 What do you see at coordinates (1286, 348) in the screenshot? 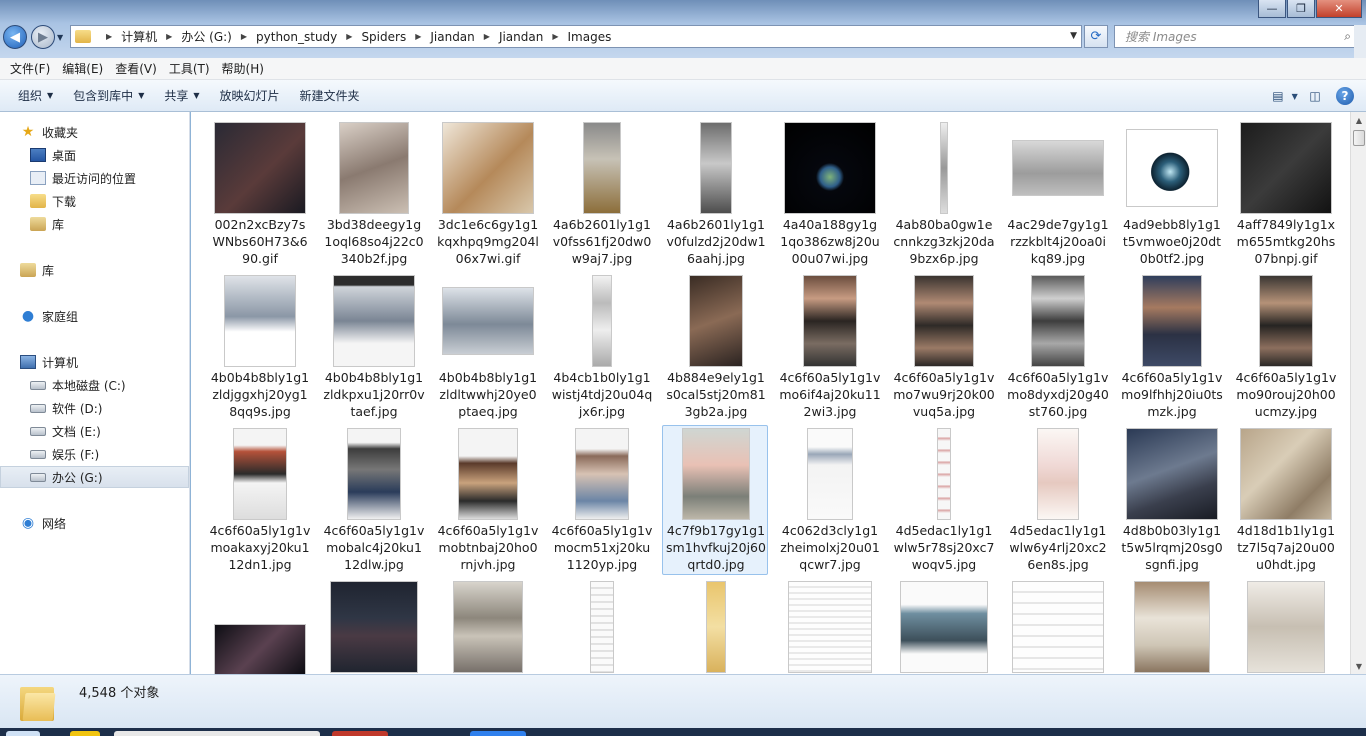
I see `file-tile: 4c6f60a5ly1g1vmo90rouj20h00ucmzy.jpg` at bounding box center [1286, 348].